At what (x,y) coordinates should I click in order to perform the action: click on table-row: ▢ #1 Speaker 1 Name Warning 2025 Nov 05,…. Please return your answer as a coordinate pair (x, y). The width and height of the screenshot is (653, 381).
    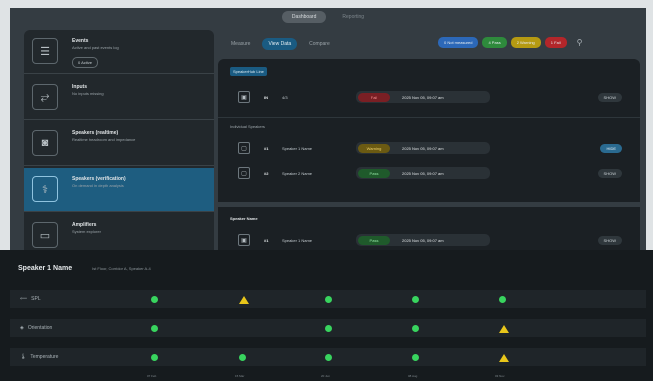
    Looking at the image, I should click on (429, 148).